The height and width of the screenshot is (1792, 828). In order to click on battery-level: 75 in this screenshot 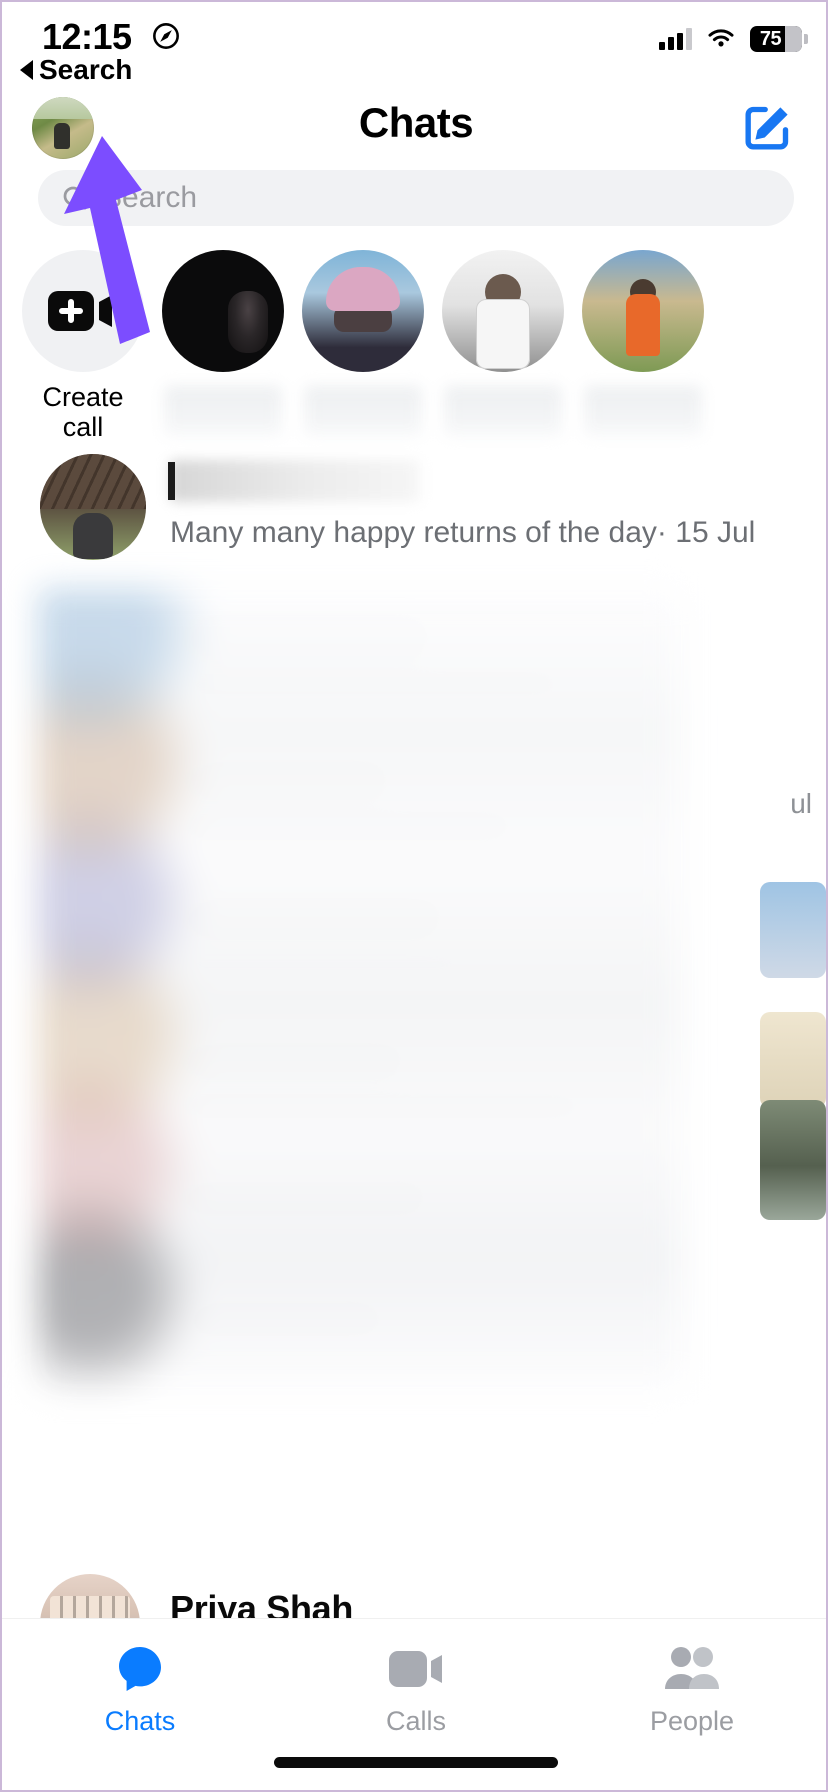, I will do `click(770, 38)`.